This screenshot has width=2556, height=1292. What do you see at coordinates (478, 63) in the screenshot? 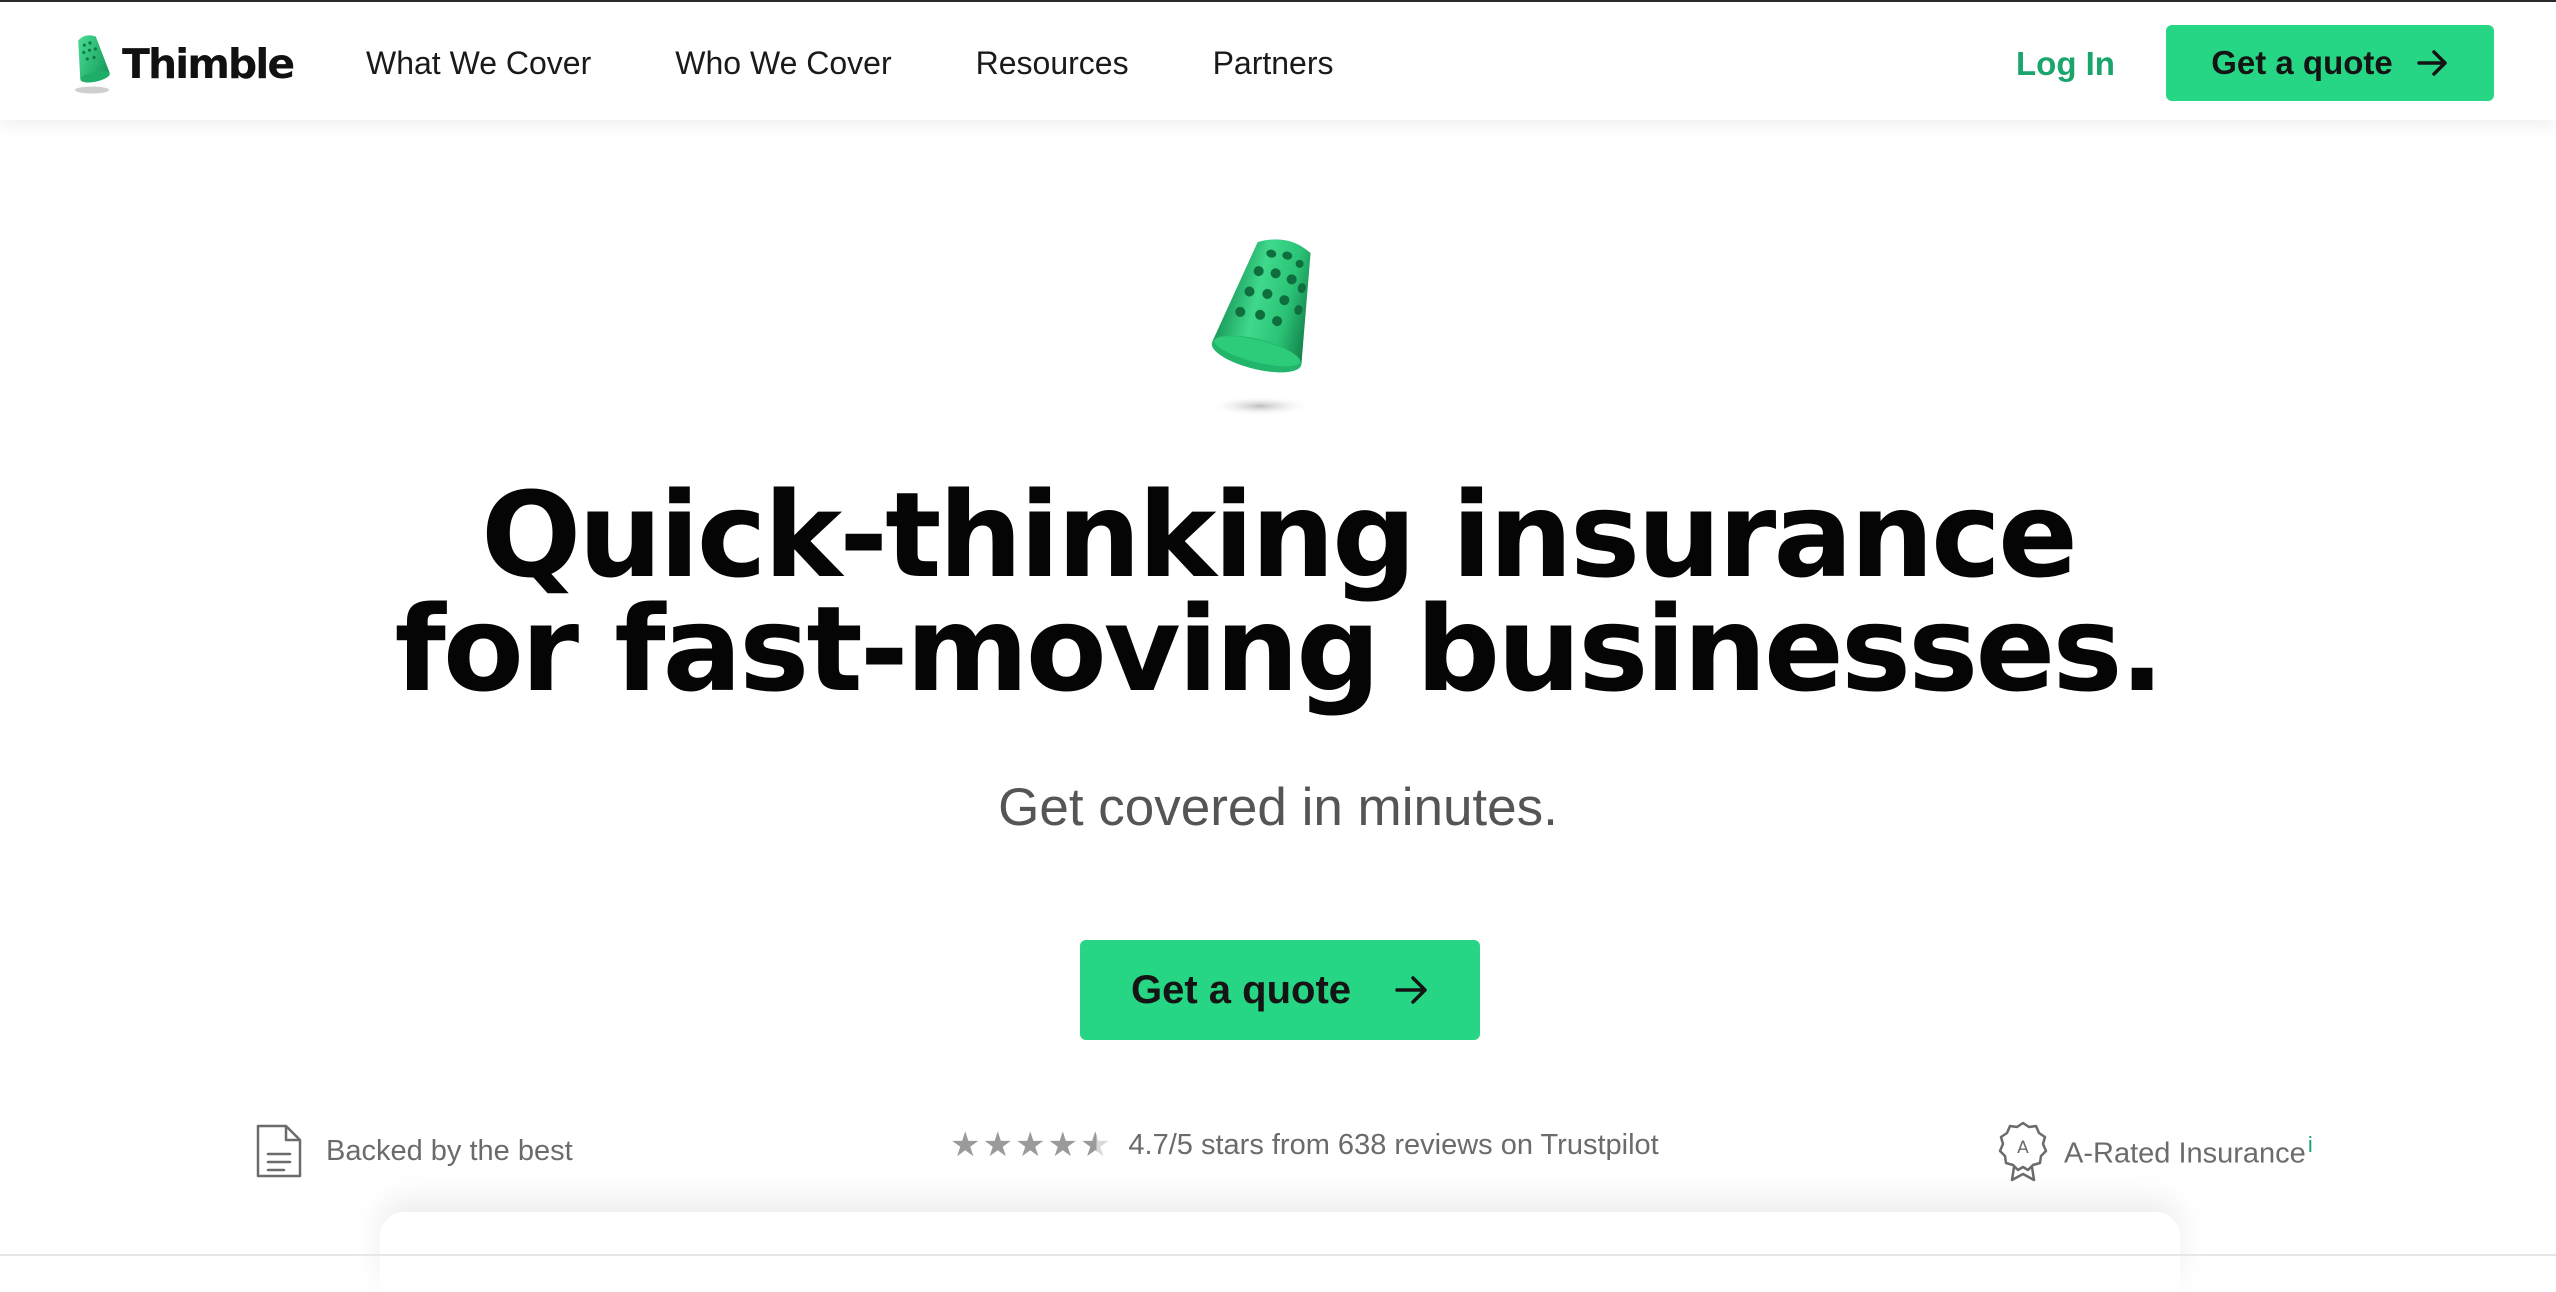
I see `nav-item-what-we-cover: What We Cover` at bounding box center [478, 63].